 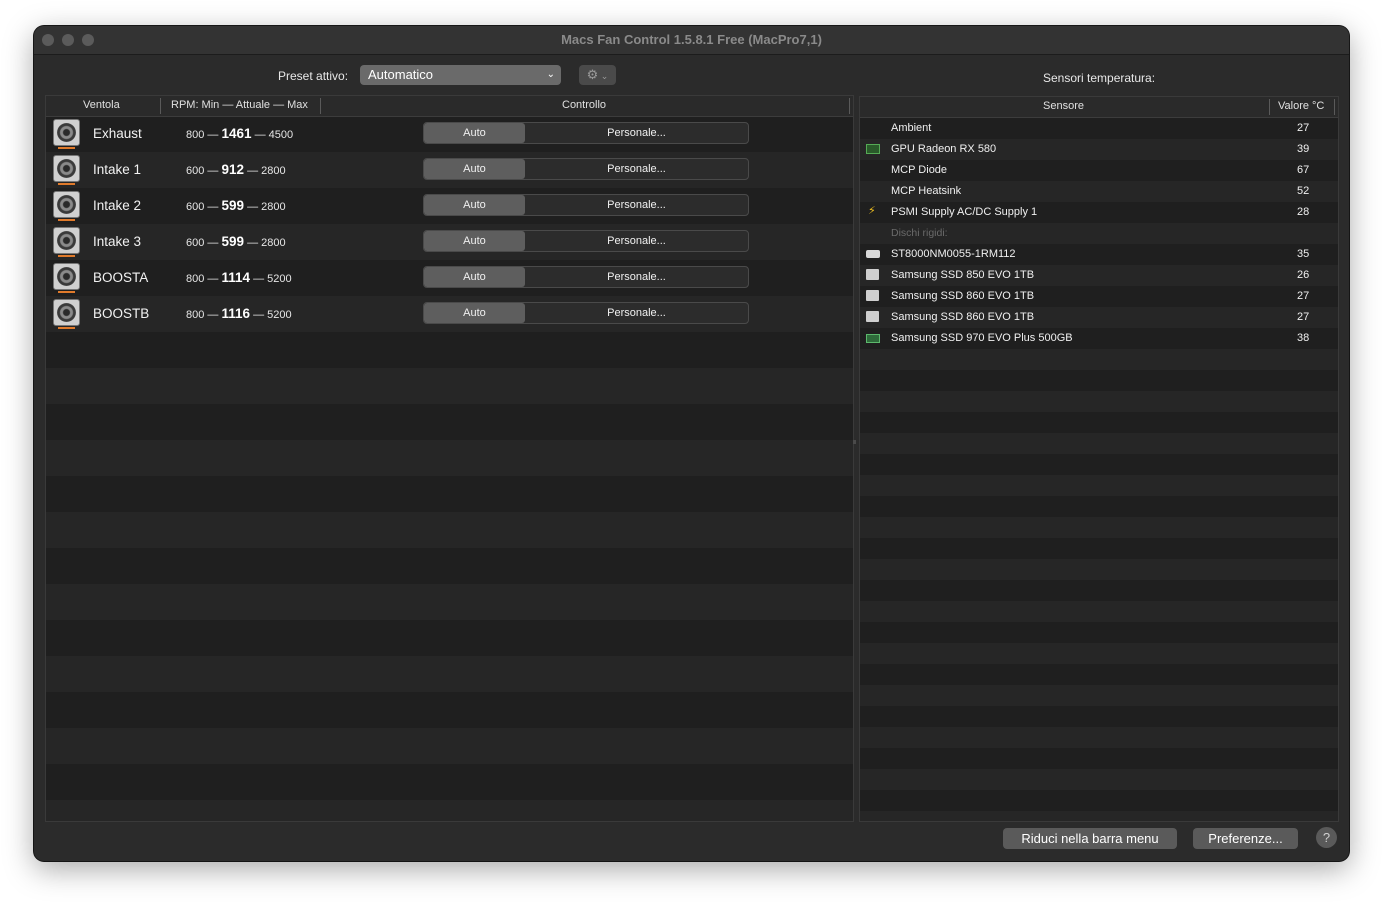 I want to click on help-button: ?, so click(x=1326, y=837).